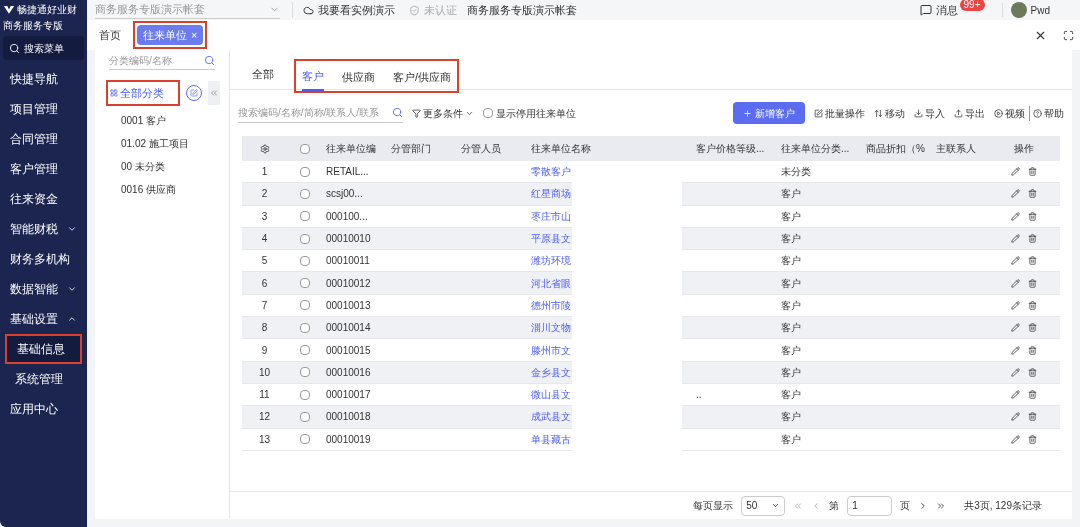 The width and height of the screenshot is (1080, 527). I want to click on customer-name-link: 淄川文物, so click(551, 328).